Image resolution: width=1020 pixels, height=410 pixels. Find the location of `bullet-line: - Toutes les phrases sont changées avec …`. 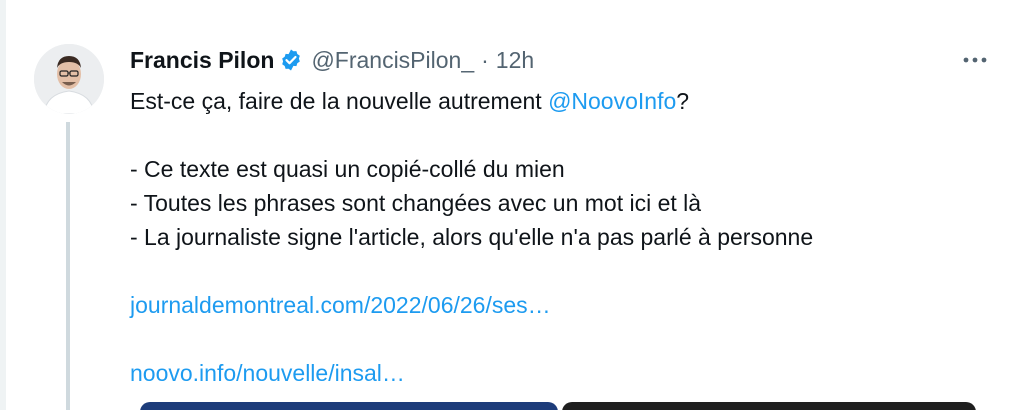

bullet-line: - Toutes les phrases sont changées avec … is located at coordinates (416, 203).